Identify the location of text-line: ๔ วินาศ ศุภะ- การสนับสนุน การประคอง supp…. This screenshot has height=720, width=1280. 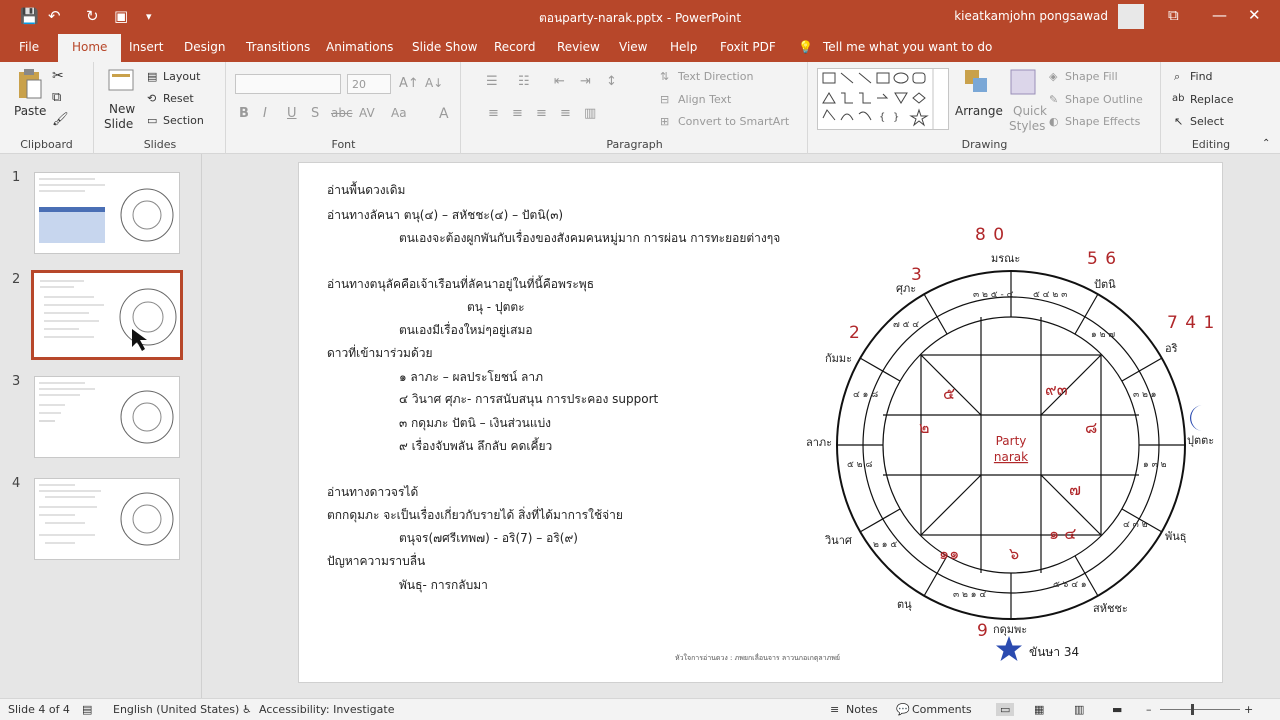
(528, 399).